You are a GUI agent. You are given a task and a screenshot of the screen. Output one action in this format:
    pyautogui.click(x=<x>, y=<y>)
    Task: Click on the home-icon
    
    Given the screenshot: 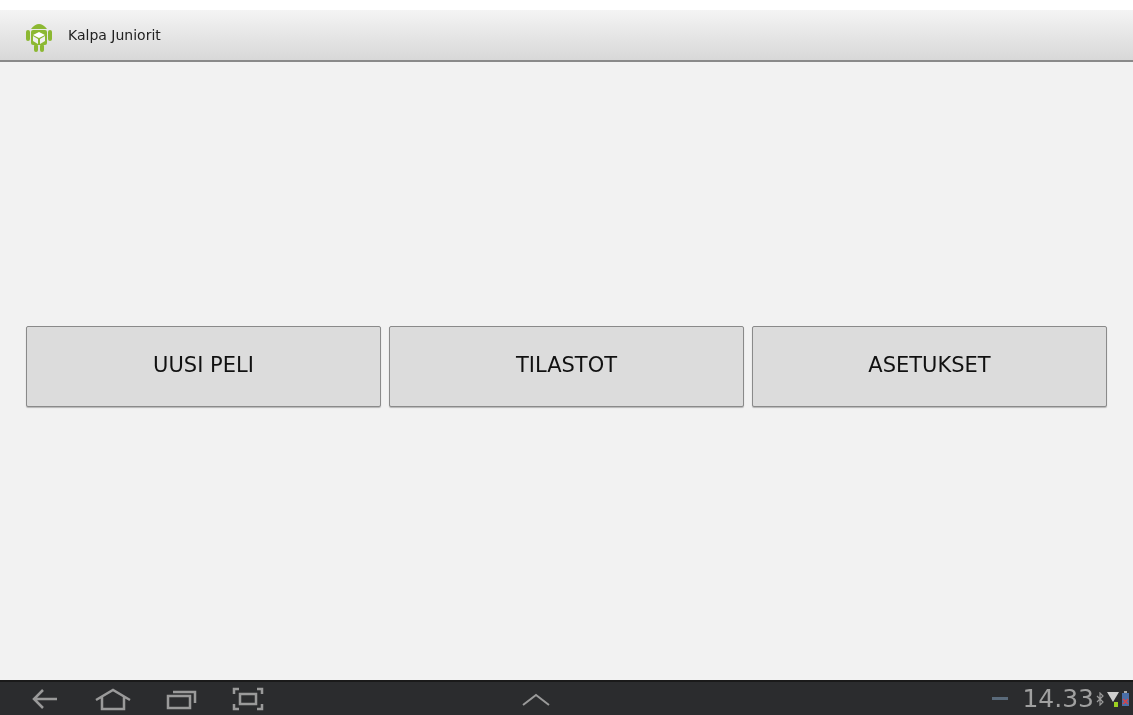 What is the action you would take?
    pyautogui.click(x=113, y=698)
    